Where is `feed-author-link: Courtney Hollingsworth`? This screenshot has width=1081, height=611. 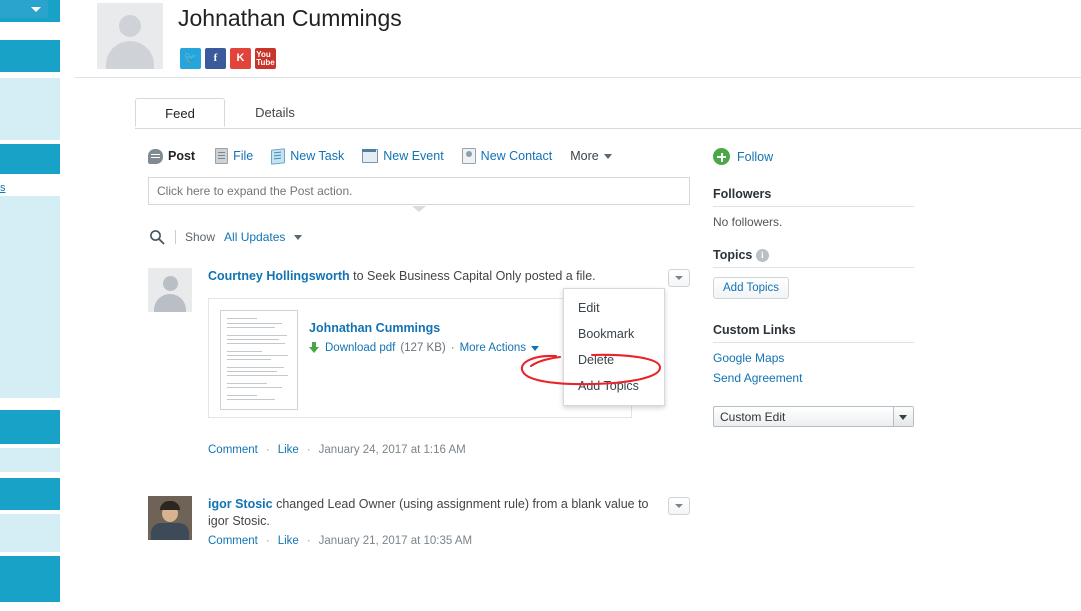
feed-author-link: Courtney Hollingsworth is located at coordinates (279, 276).